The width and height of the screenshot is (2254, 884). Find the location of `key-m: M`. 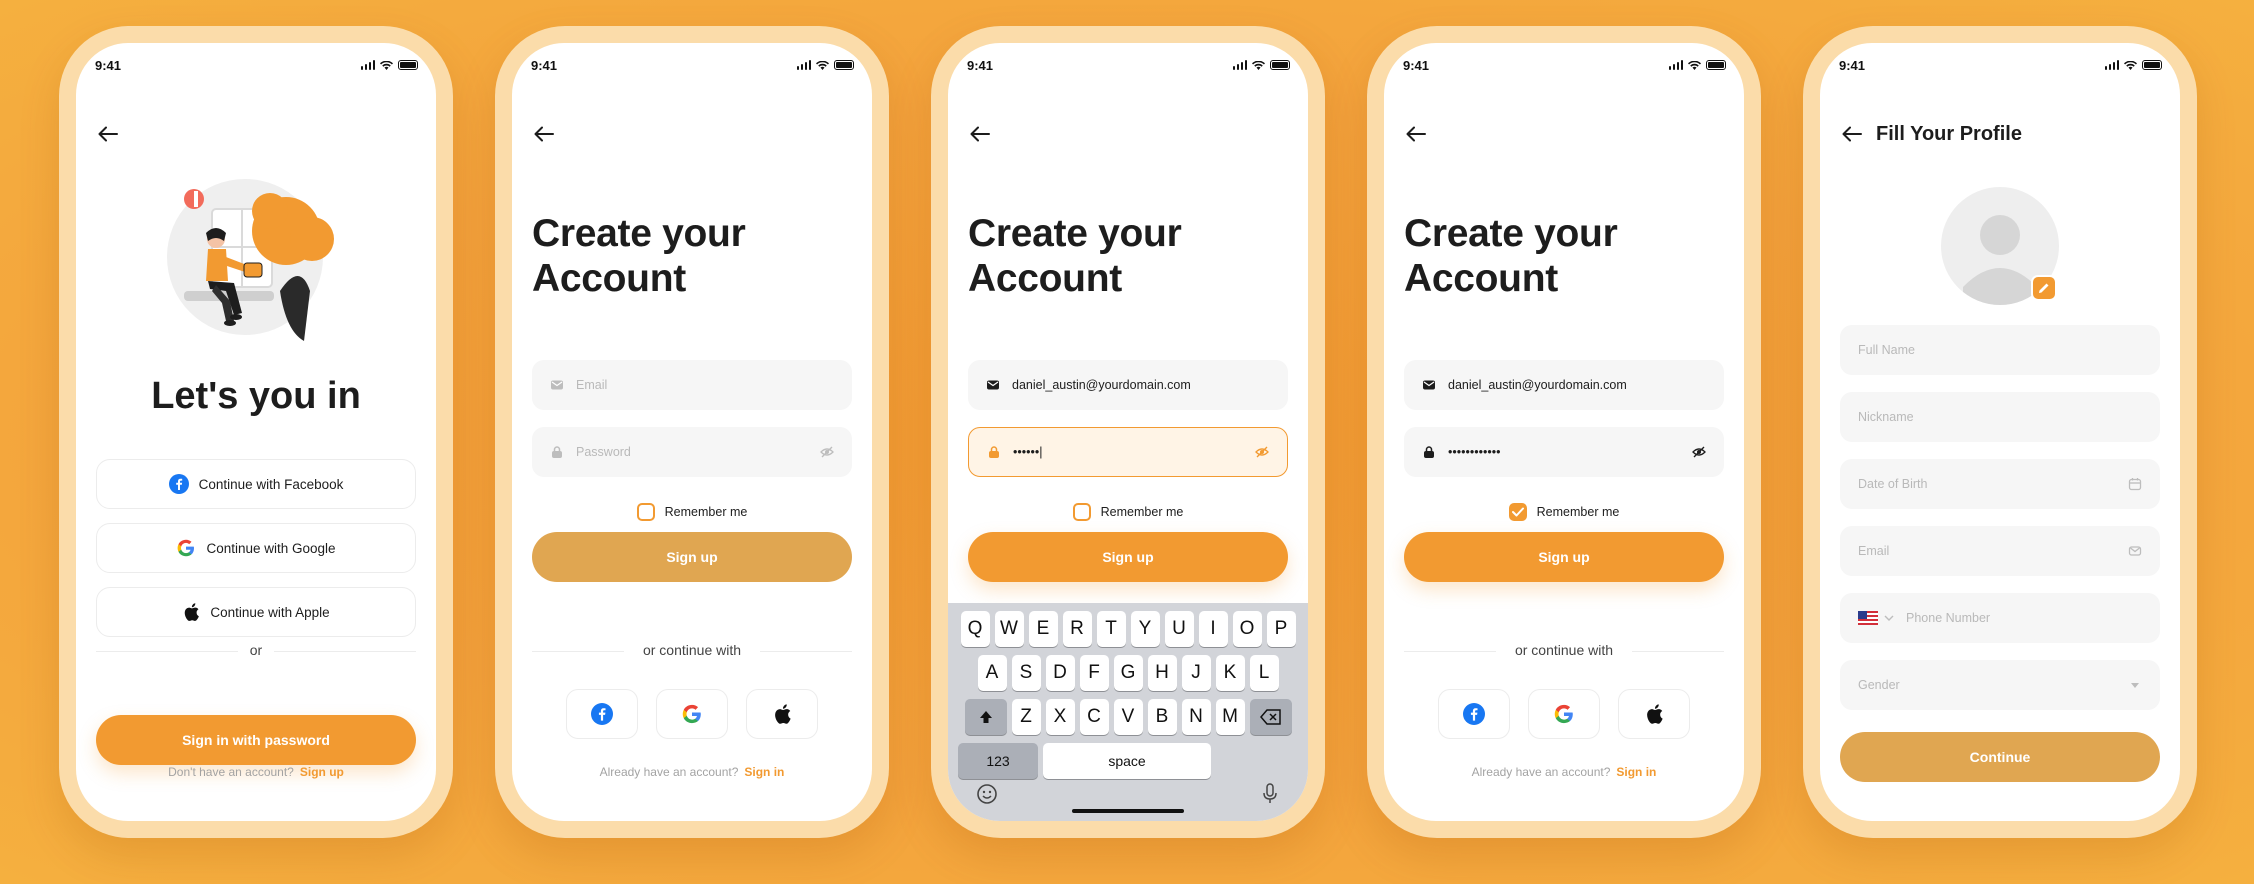

key-m: M is located at coordinates (1230, 717).